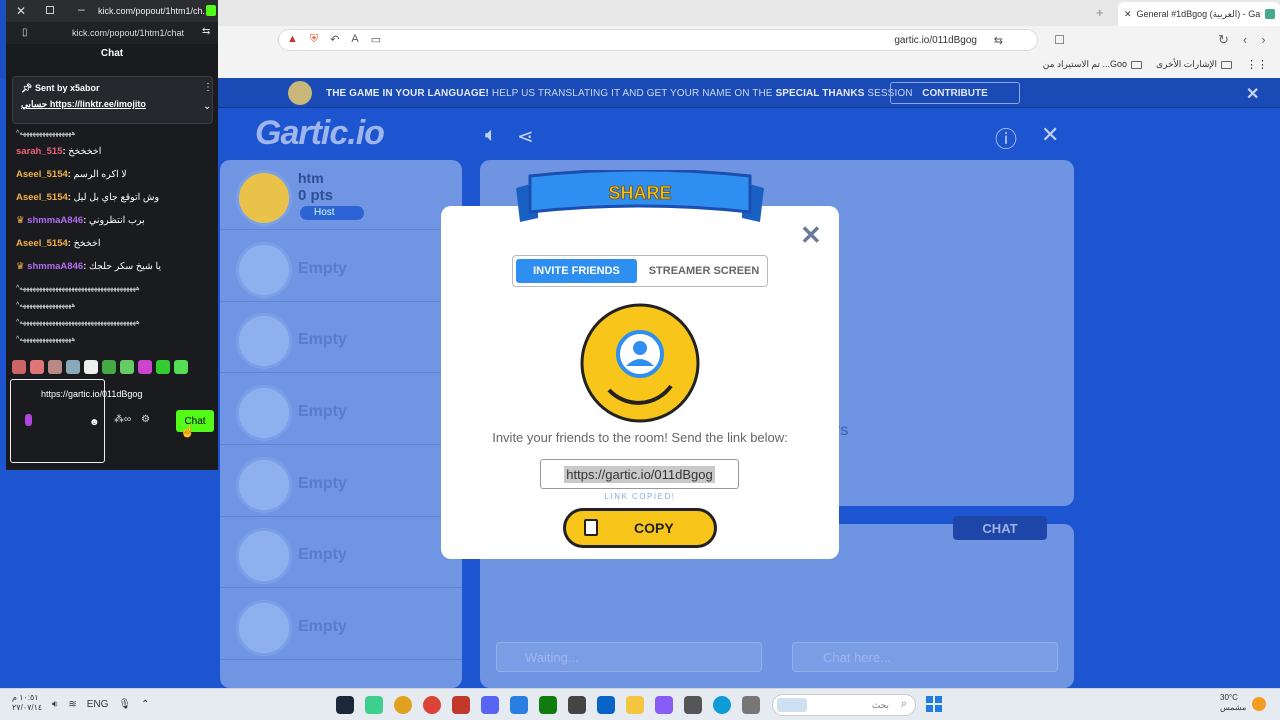  Describe the element at coordinates (122, 419) in the screenshot. I see `connections-icon: ⁂∞` at that location.